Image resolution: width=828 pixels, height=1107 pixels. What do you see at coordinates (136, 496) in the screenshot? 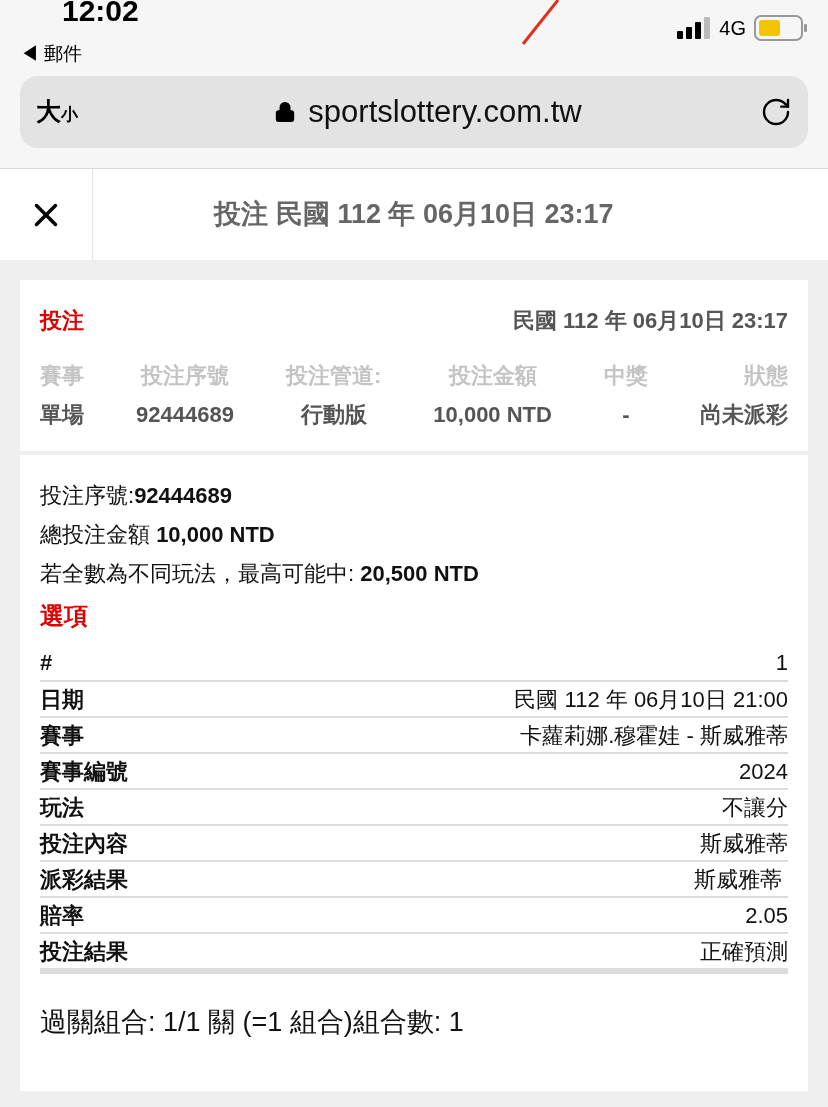
I see `detail-line: 投注序號:92444689` at bounding box center [136, 496].